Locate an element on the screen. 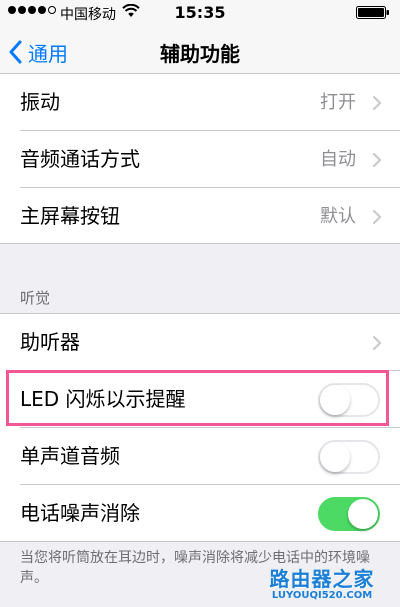 Image resolution: width=400 pixels, height=607 pixels. page-title: 辅助功能 is located at coordinates (200, 54).